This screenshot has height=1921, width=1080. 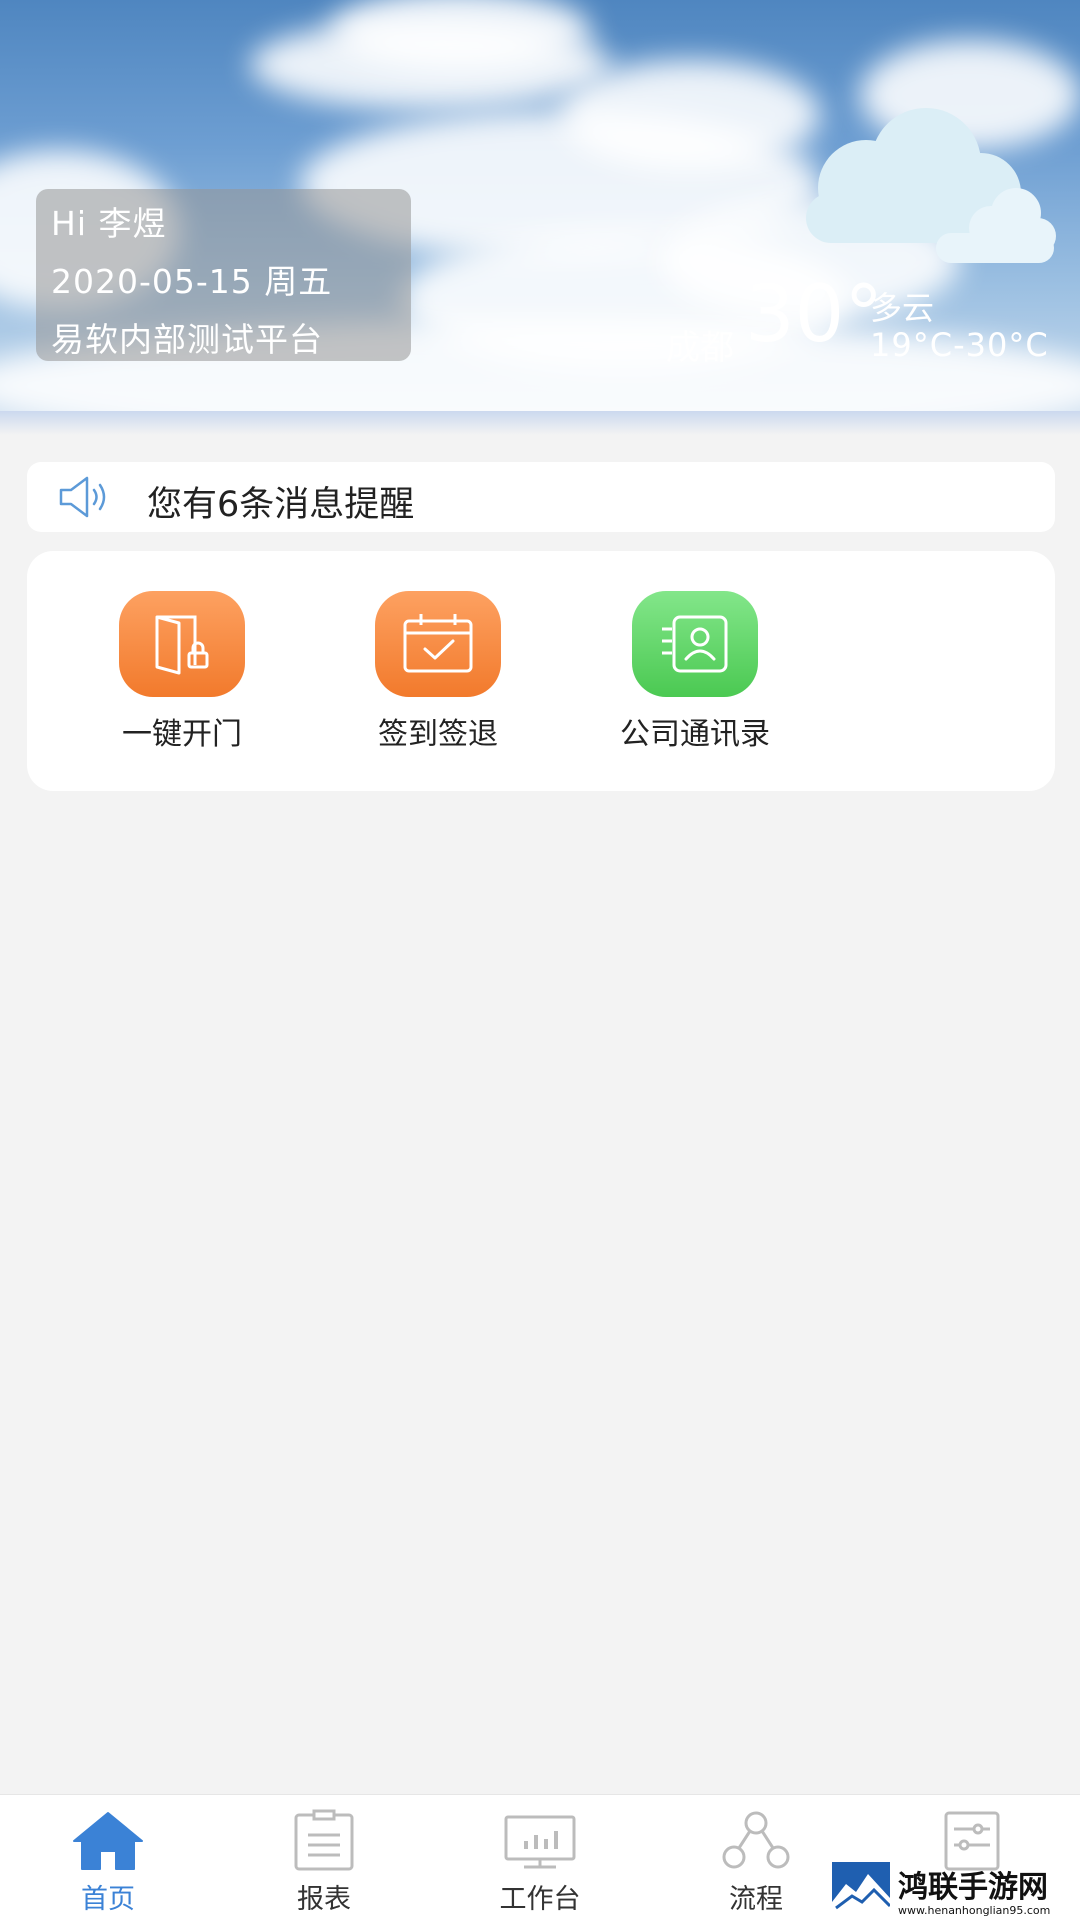 What do you see at coordinates (438, 734) in the screenshot?
I see `app-label: 签到签退` at bounding box center [438, 734].